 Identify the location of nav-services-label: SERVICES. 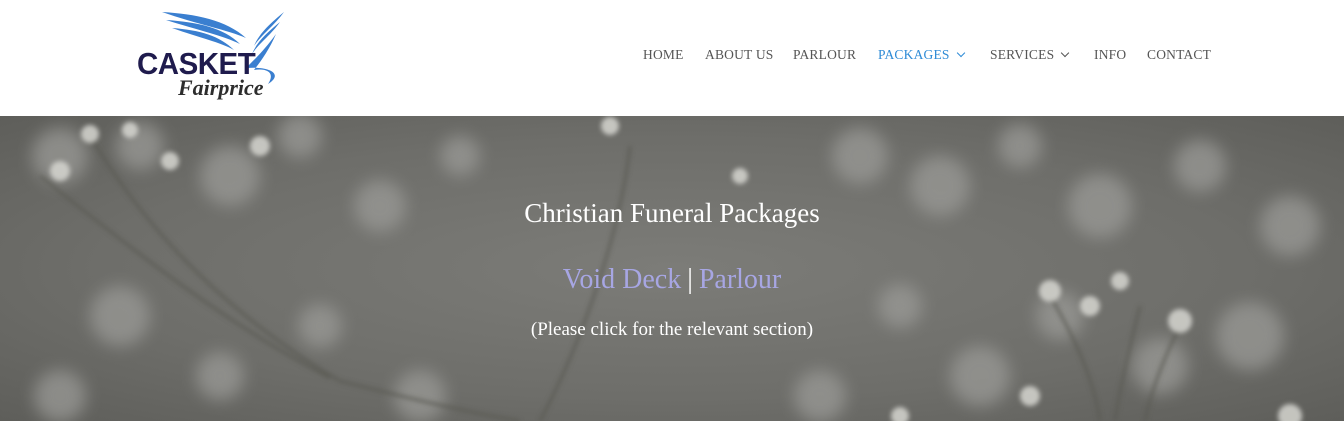
(1022, 54).